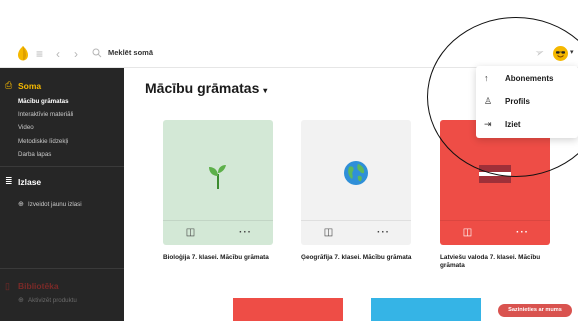  What do you see at coordinates (7, 286) in the screenshot?
I see `library-icon: ▯` at bounding box center [7, 286].